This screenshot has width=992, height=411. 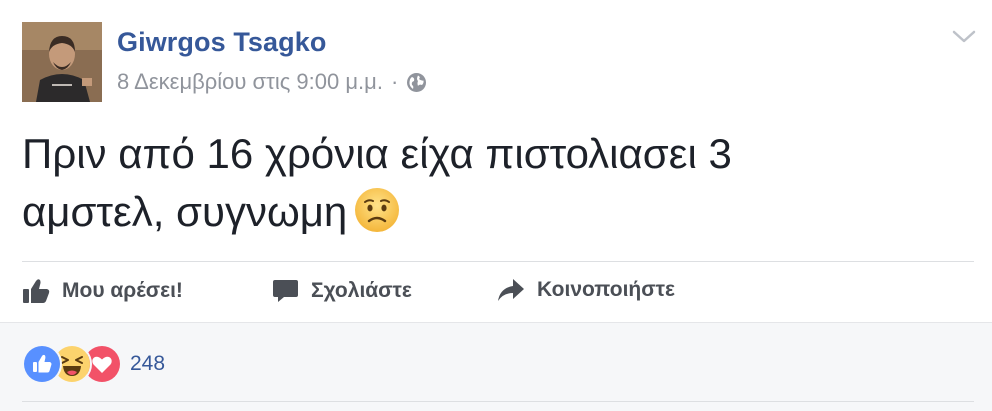 I want to click on footer-divider, so click(x=498, y=401).